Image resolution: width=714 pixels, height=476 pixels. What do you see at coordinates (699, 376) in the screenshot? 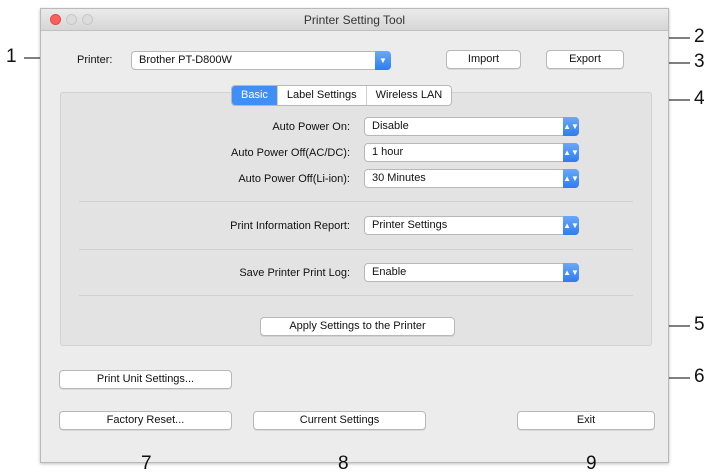
I see `callout-6: 6` at bounding box center [699, 376].